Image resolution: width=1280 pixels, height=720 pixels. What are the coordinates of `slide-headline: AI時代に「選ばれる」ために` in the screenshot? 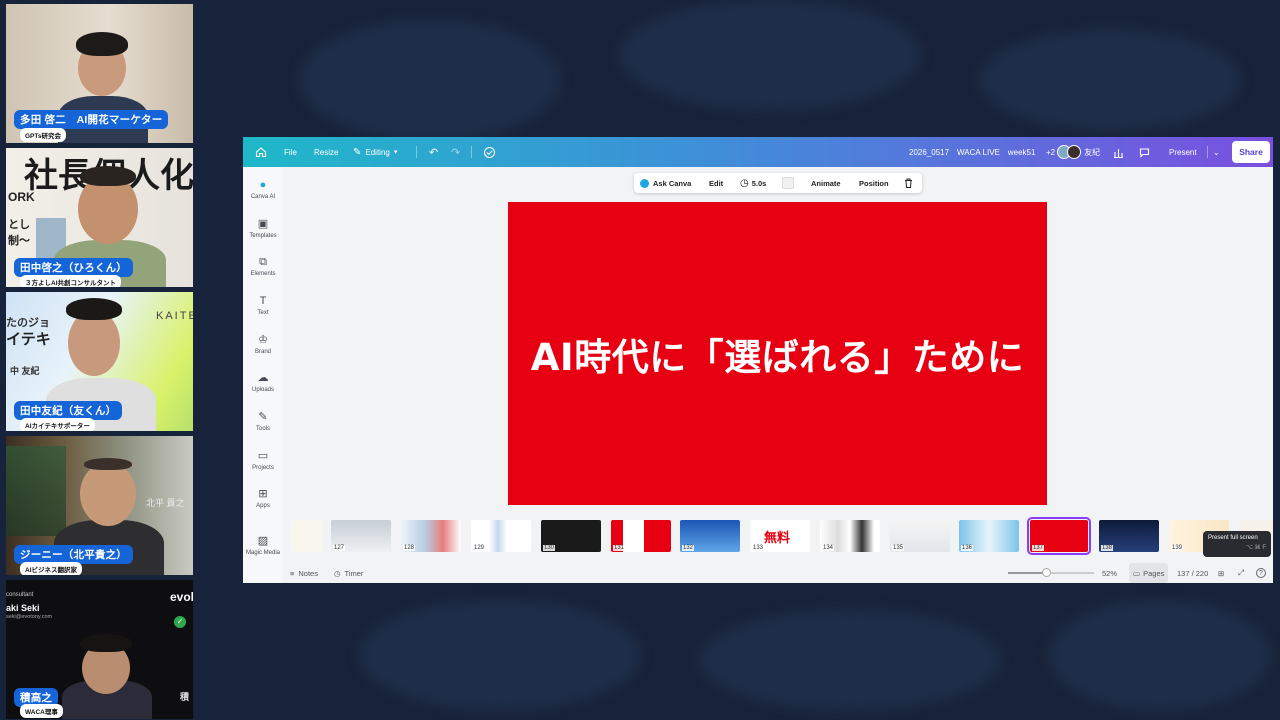 It's located at (777, 354).